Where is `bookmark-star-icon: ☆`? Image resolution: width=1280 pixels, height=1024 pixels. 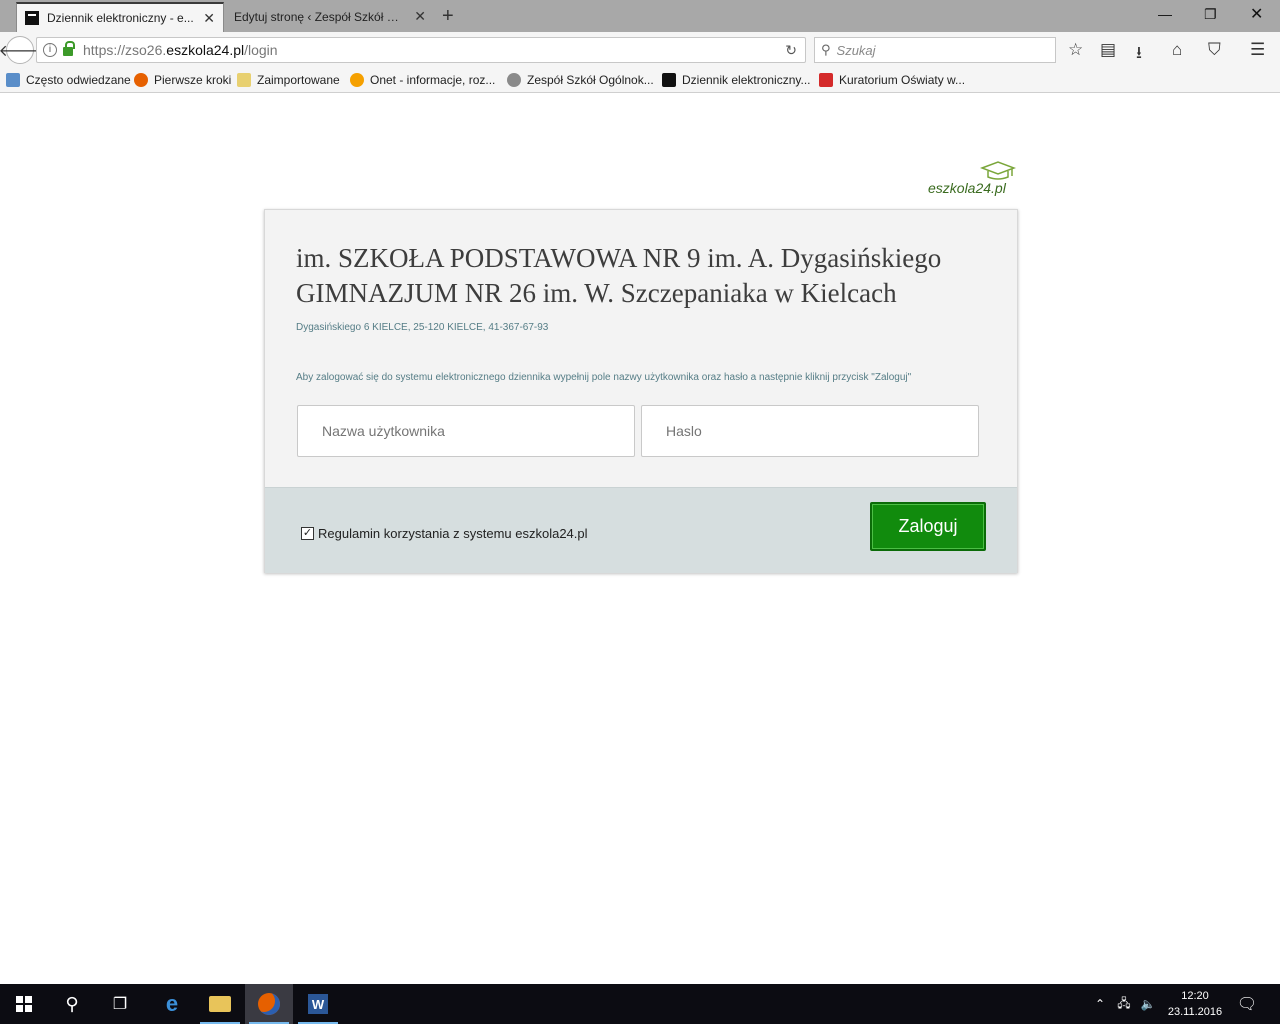
bookmark-star-icon: ☆ is located at coordinates (1075, 50).